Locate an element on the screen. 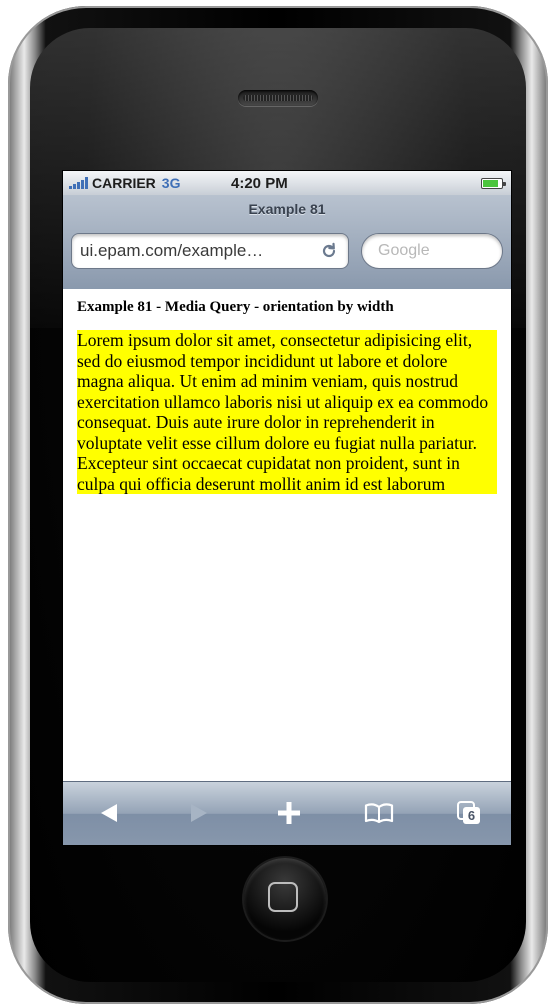 This screenshot has height=1008, width=556. search-field is located at coordinates (432, 251).